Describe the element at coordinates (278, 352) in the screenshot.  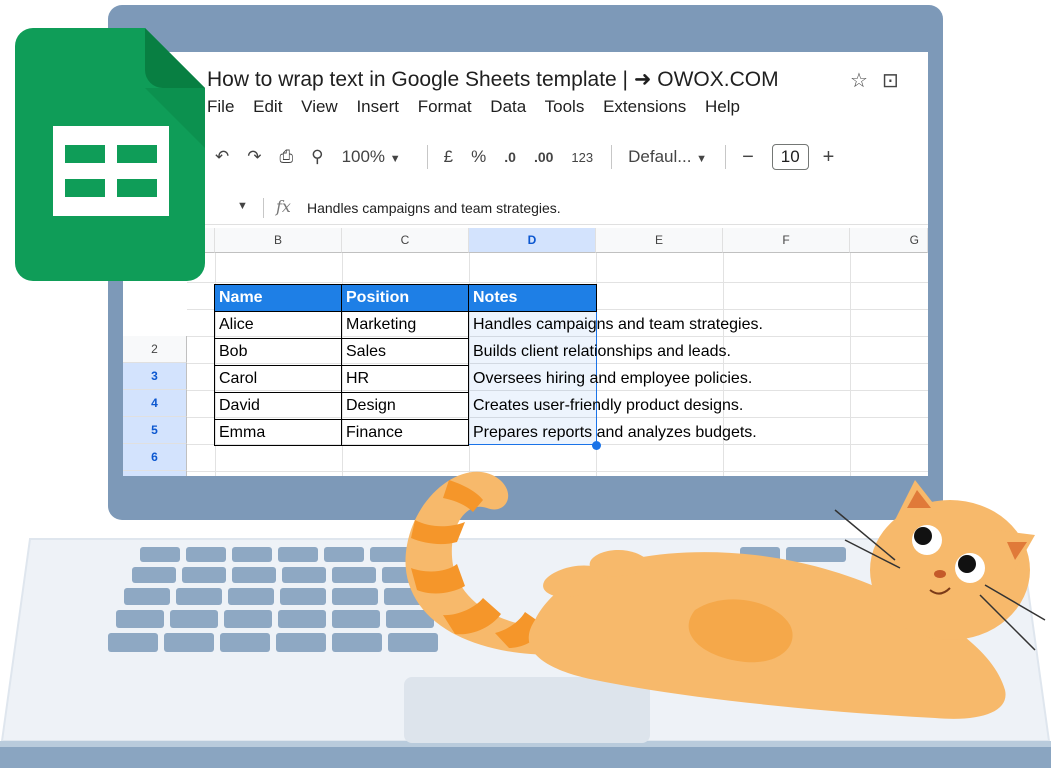
I see `table-cell-name: Bob` at that location.